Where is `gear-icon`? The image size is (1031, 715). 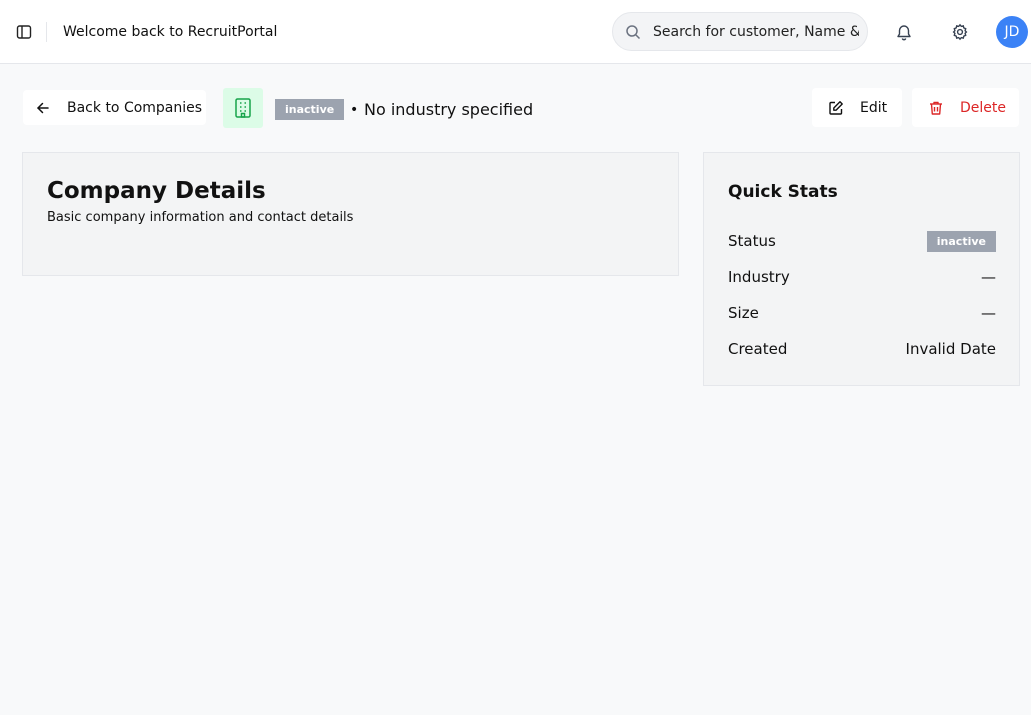 gear-icon is located at coordinates (960, 32).